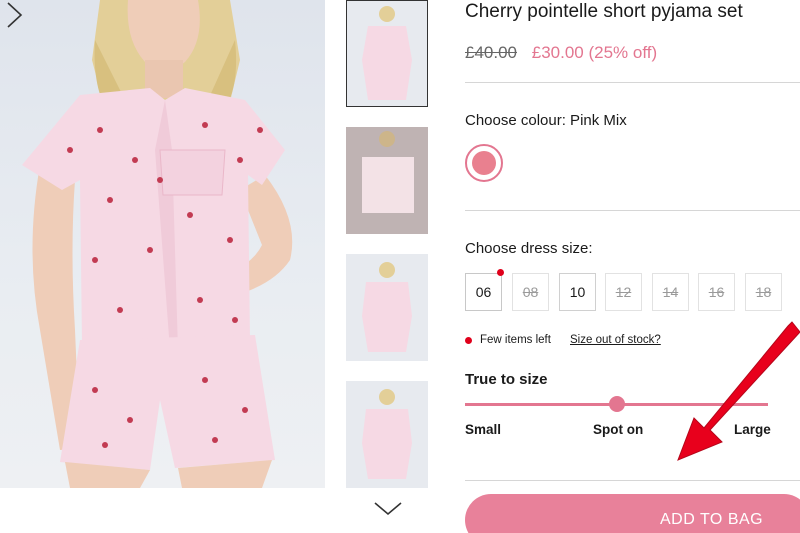 The image size is (800, 533). I want to click on size-option-12: 12, so click(623, 292).